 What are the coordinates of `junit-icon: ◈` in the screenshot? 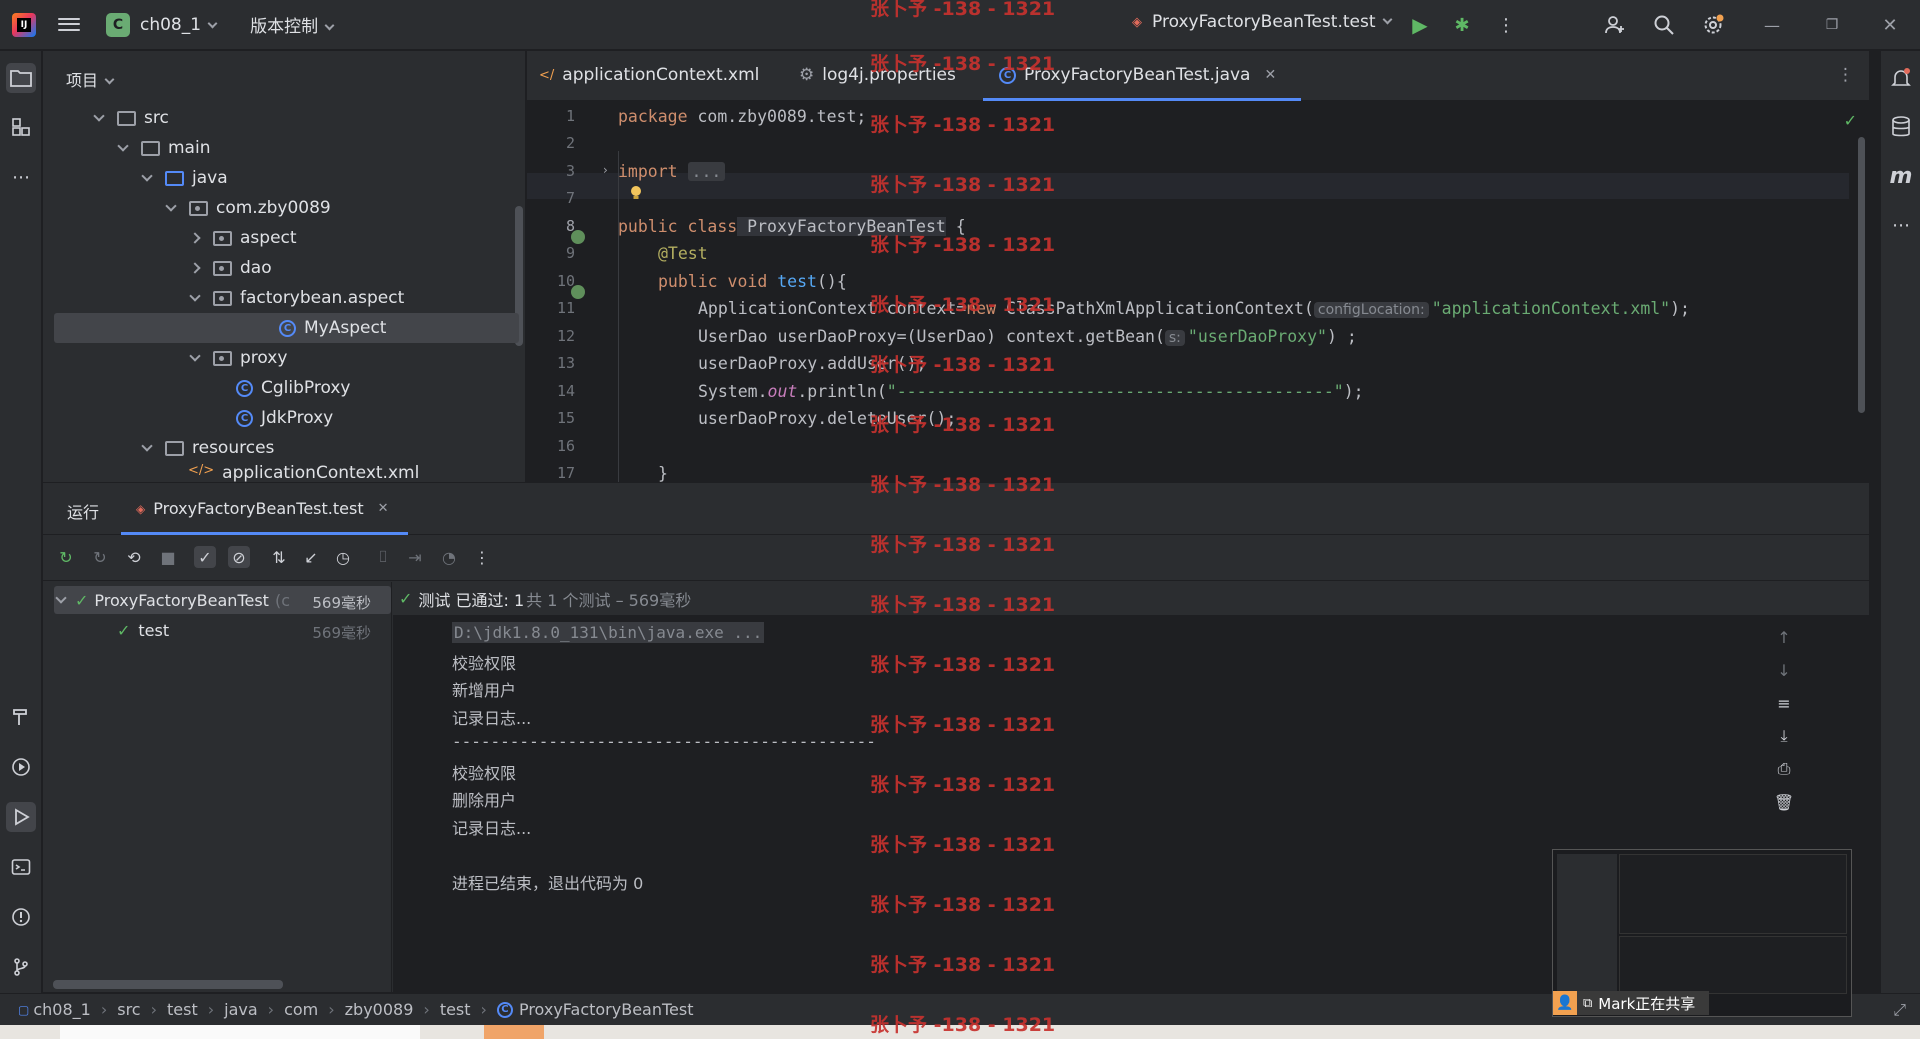 It's located at (1137, 22).